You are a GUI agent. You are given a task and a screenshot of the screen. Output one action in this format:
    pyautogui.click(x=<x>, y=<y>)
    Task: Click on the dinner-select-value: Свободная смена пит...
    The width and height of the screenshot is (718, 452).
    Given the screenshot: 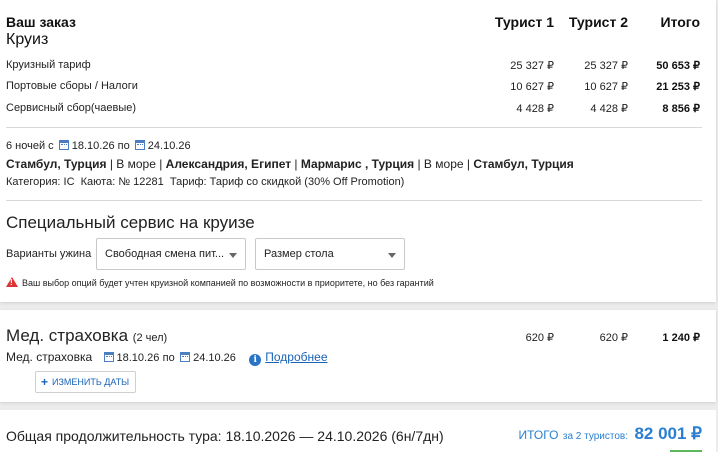 What is the action you would take?
    pyautogui.click(x=165, y=254)
    